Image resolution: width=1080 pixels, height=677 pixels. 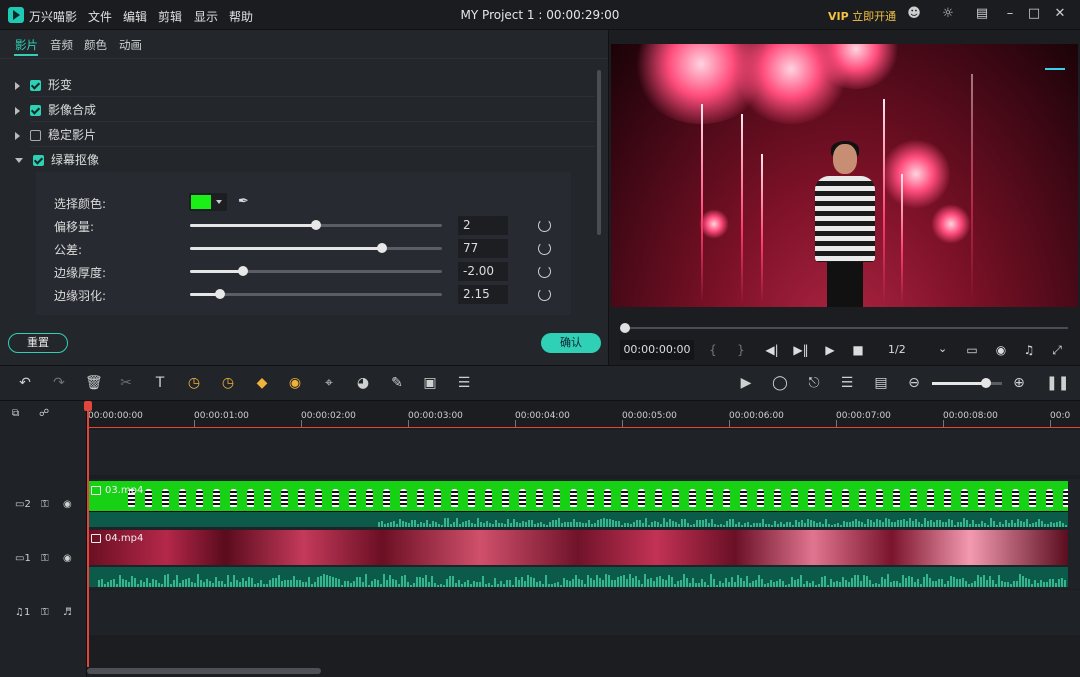 I want to click on shield-icon: ◯, so click(x=780, y=383).